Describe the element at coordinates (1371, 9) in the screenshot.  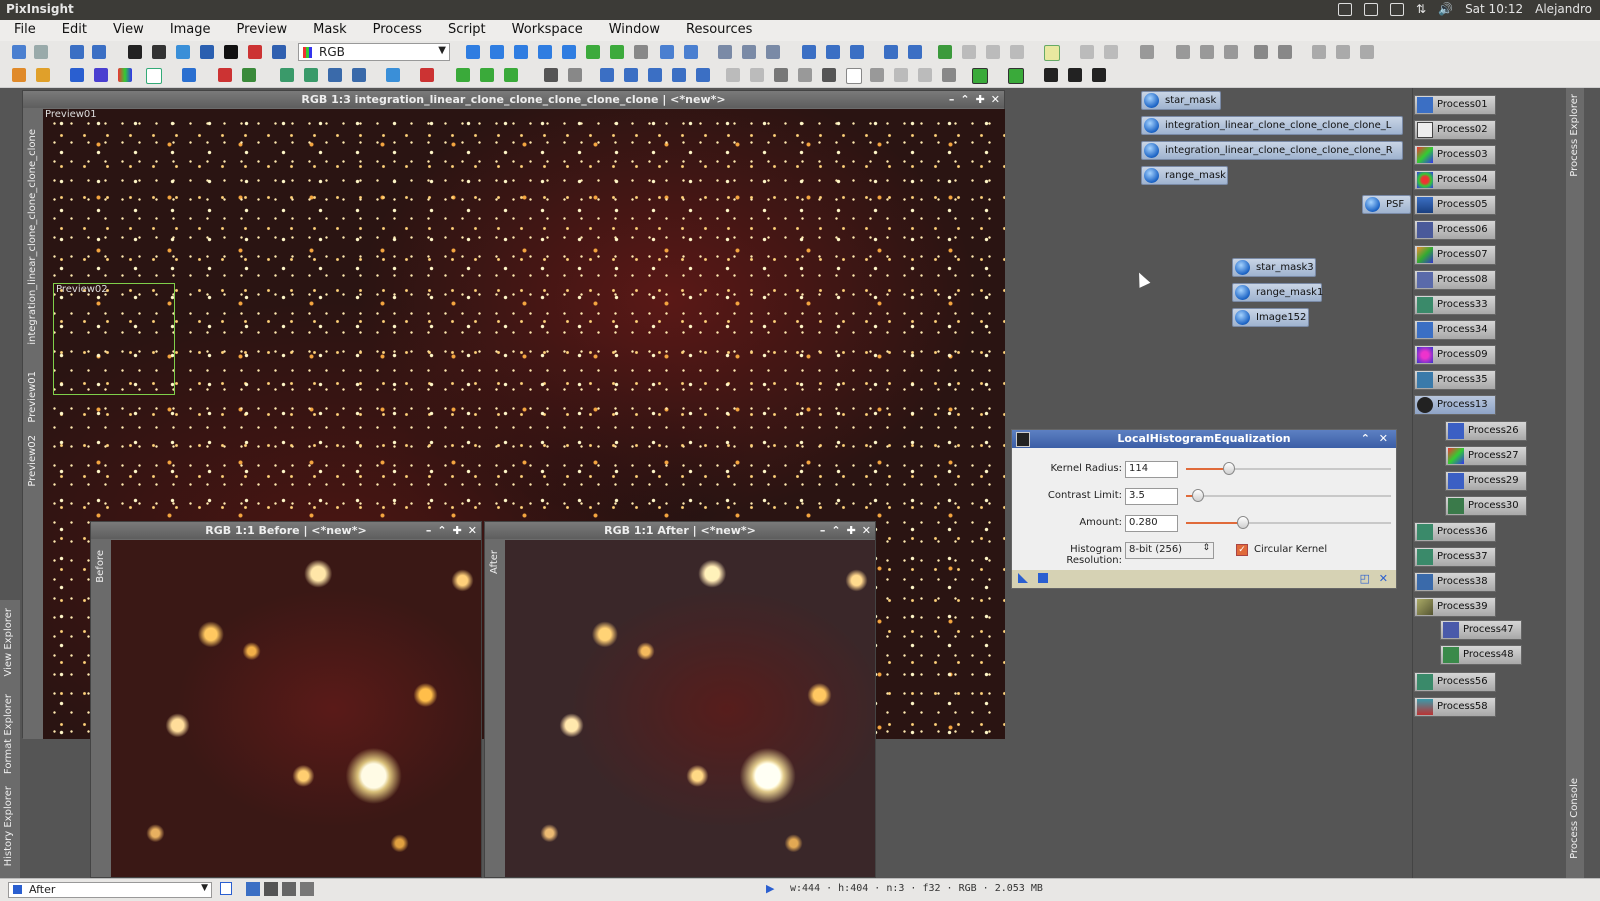
I see `printer-icon` at that location.